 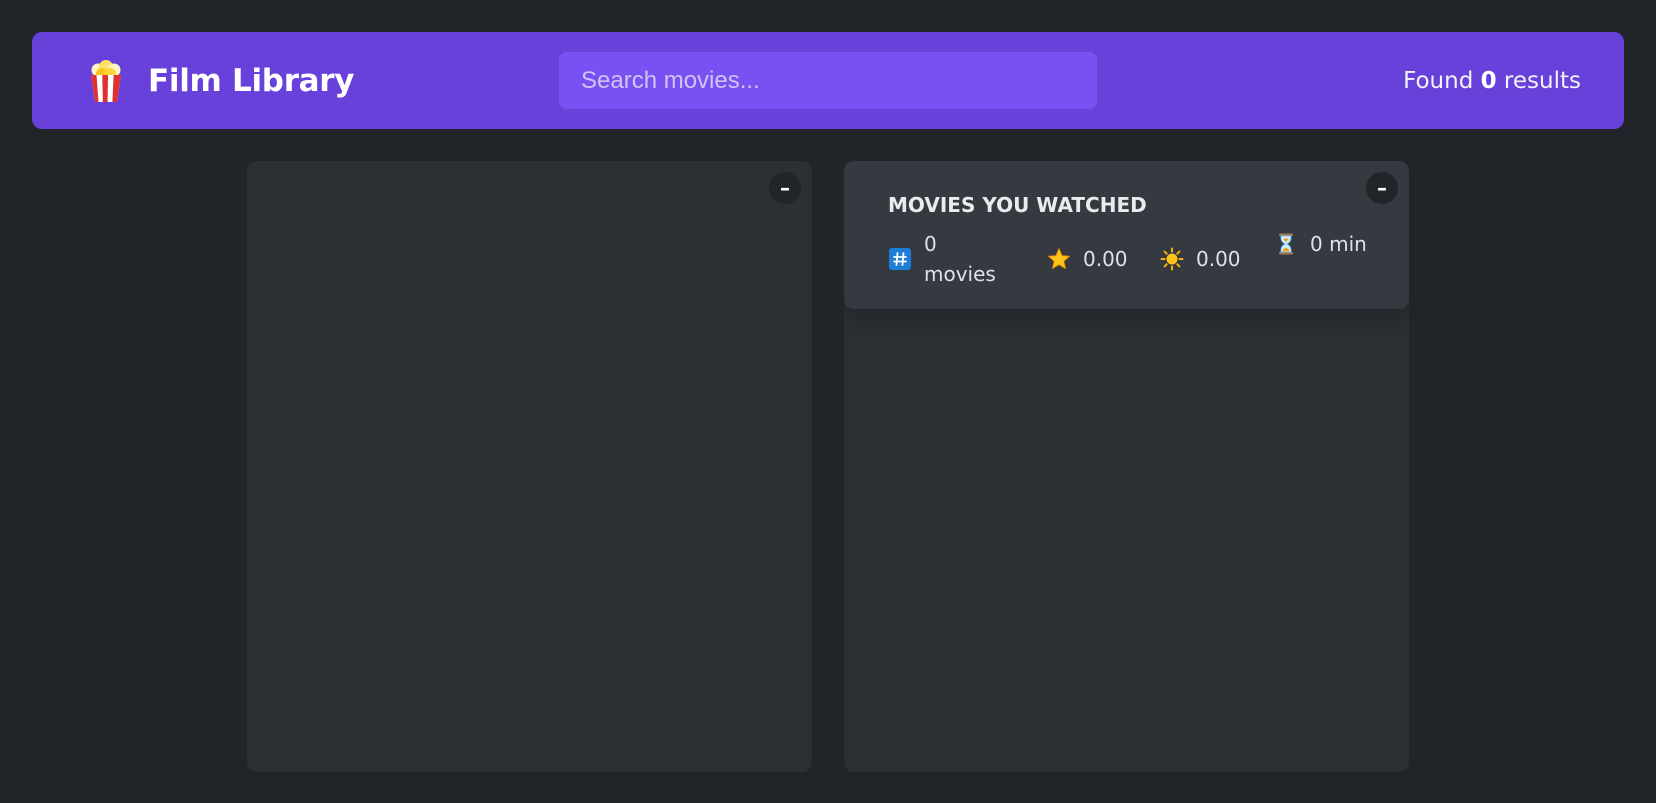 What do you see at coordinates (1338, 244) in the screenshot?
I see `stat-runtime-text: 0 min` at bounding box center [1338, 244].